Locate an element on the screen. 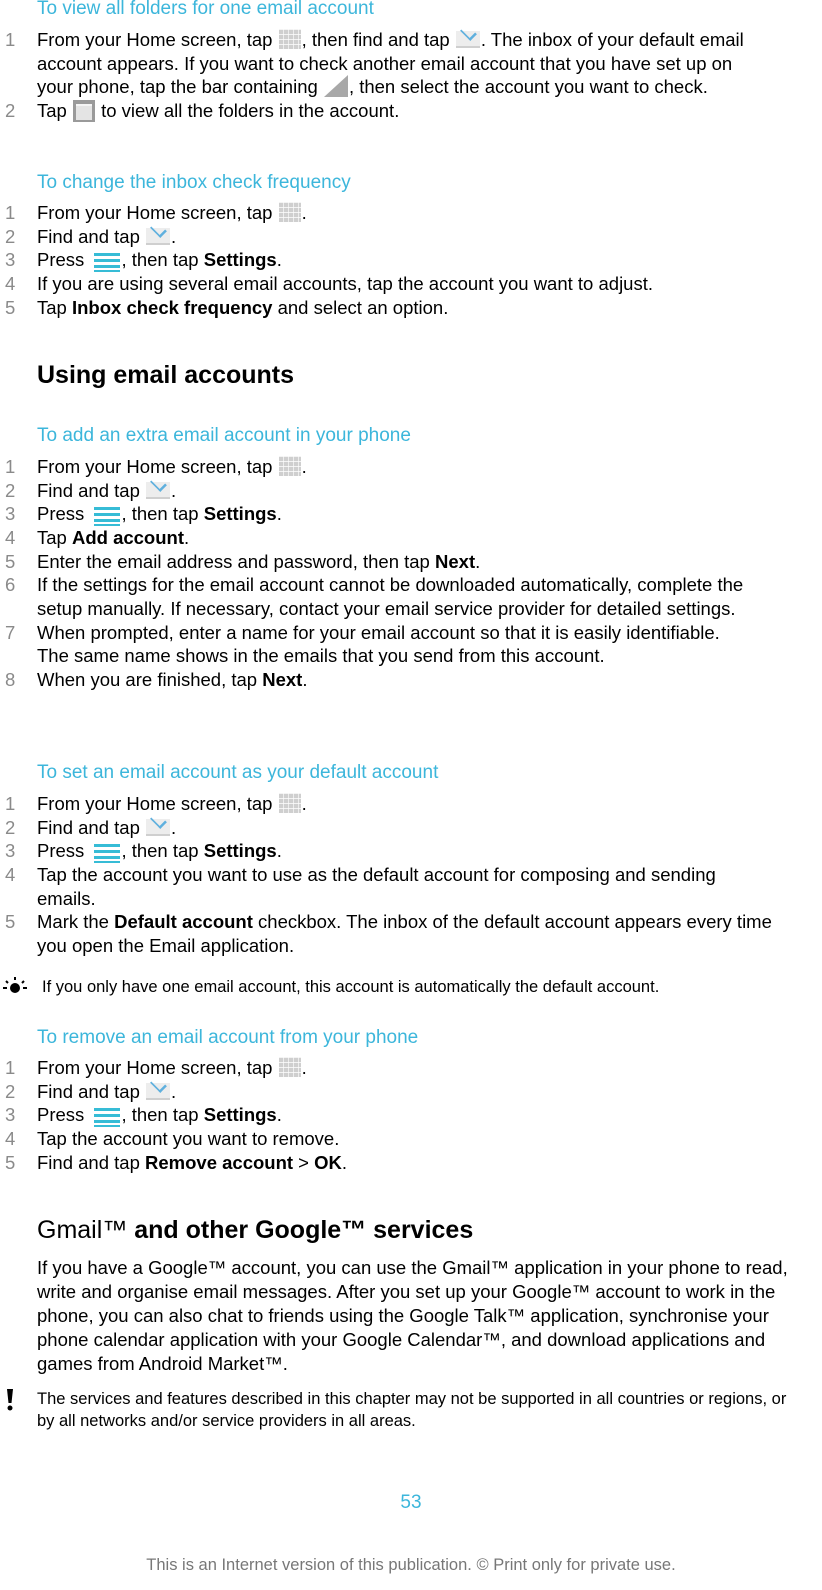 The height and width of the screenshot is (1590, 822). step-text: , then find and tap is located at coordinates (378, 39).